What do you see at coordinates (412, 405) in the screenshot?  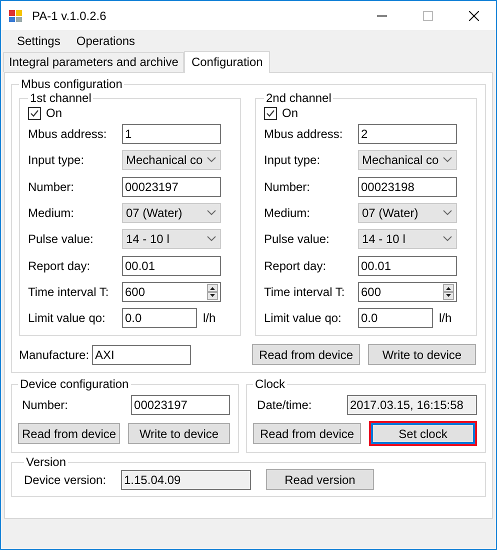 I see `input-field: 2017.03.15, 16:15:58` at bounding box center [412, 405].